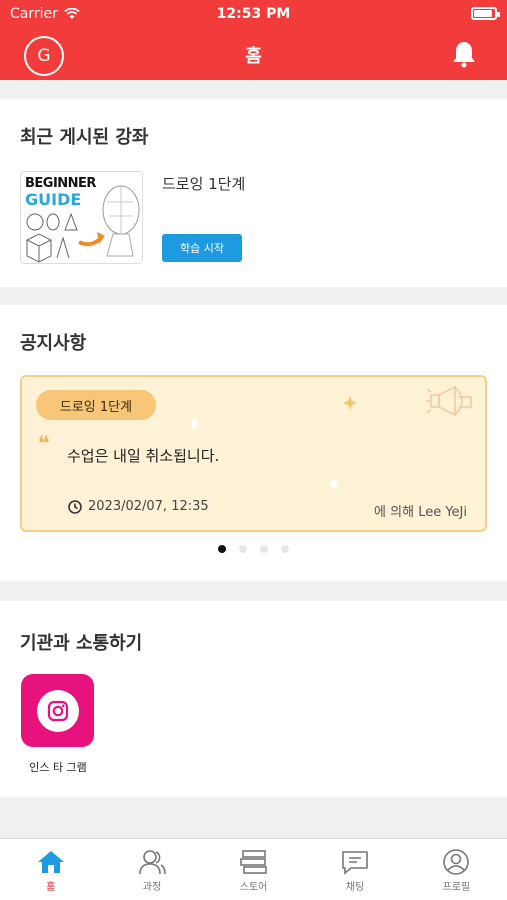  I want to click on page-title: 홈, so click(253, 56).